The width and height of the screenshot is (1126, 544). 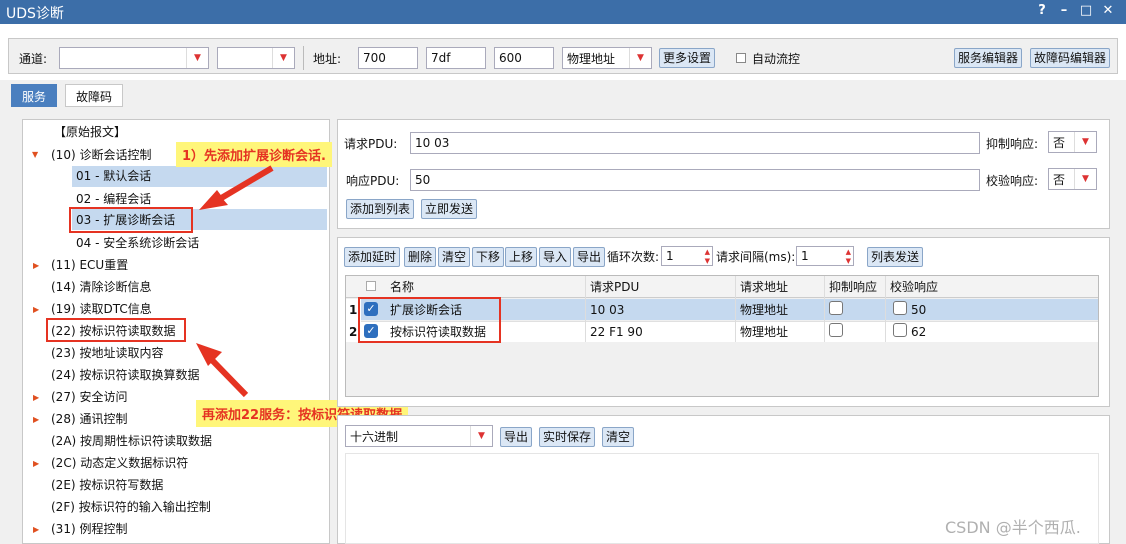 What do you see at coordinates (614, 287) in the screenshot?
I see `header-request-pdu: 请求PDU` at bounding box center [614, 287].